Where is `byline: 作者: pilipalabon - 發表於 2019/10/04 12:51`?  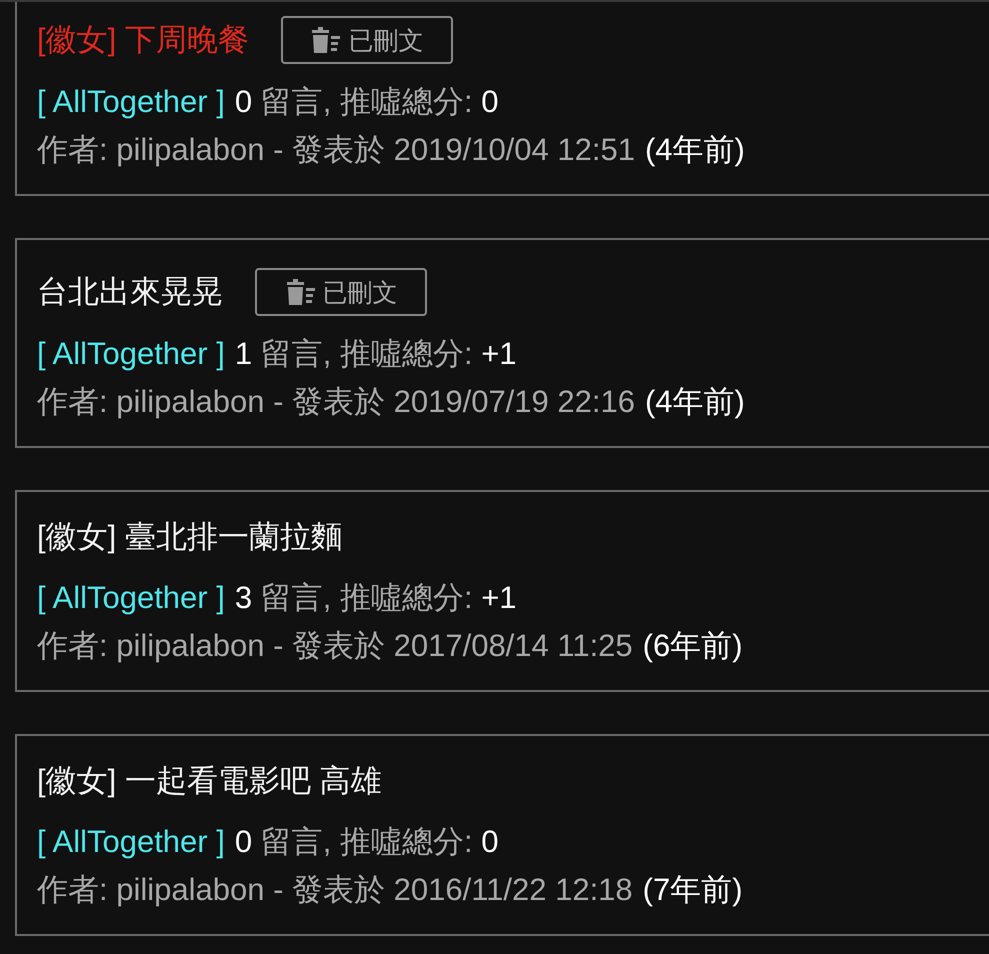
byline: 作者: pilipalabon - 發表於 2019/10/04 12:51 is located at coordinates (336, 150).